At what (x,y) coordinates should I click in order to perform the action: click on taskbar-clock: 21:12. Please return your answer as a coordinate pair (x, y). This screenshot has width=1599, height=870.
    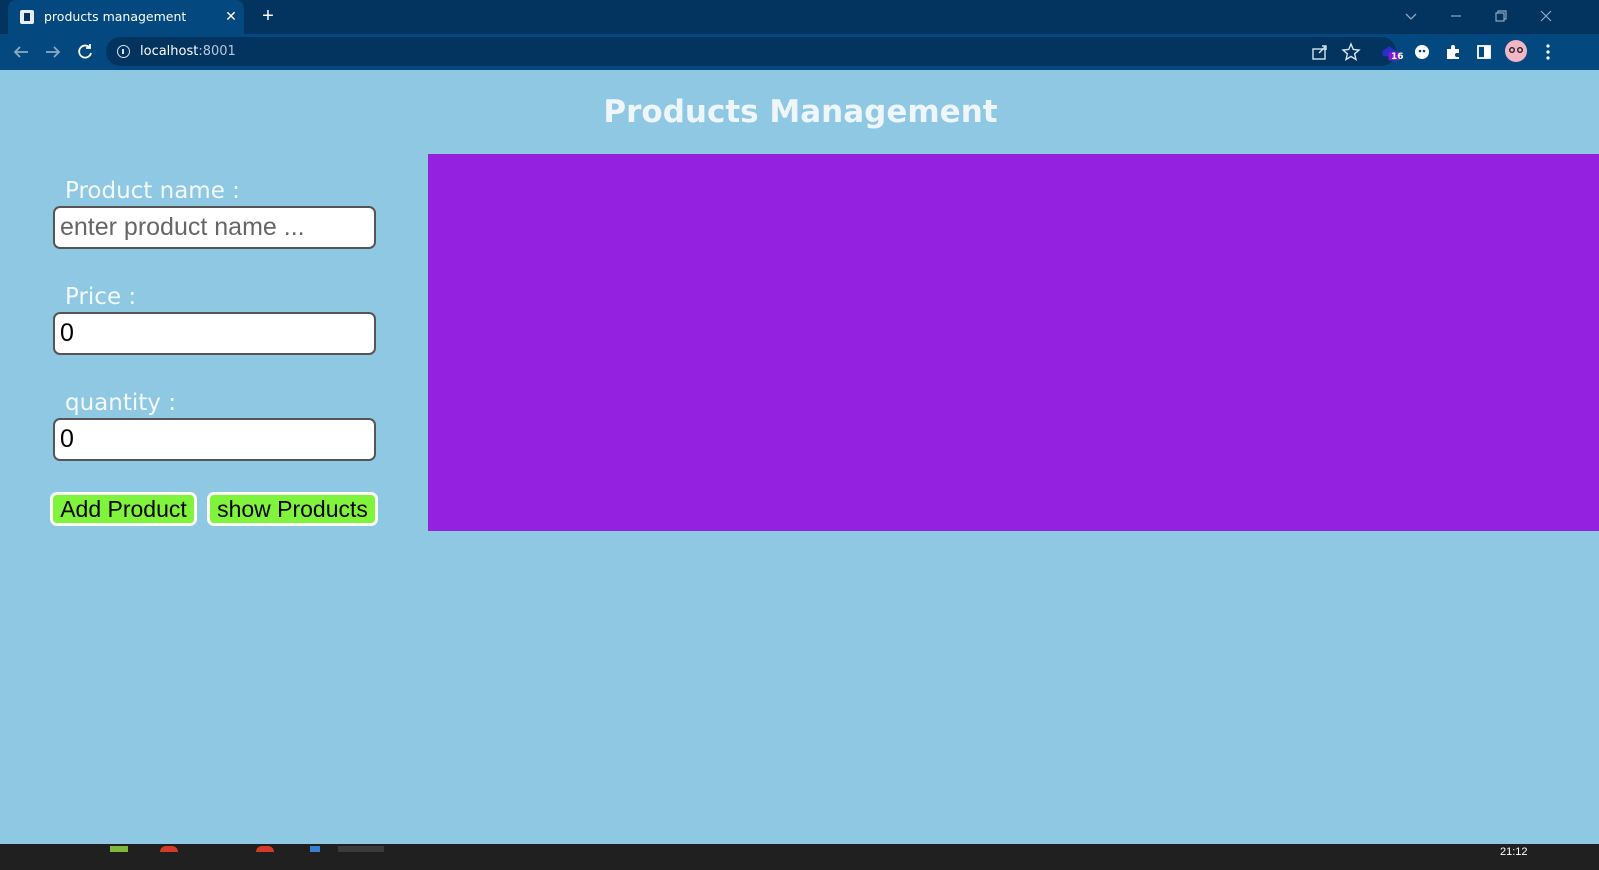
    Looking at the image, I should click on (1514, 852).